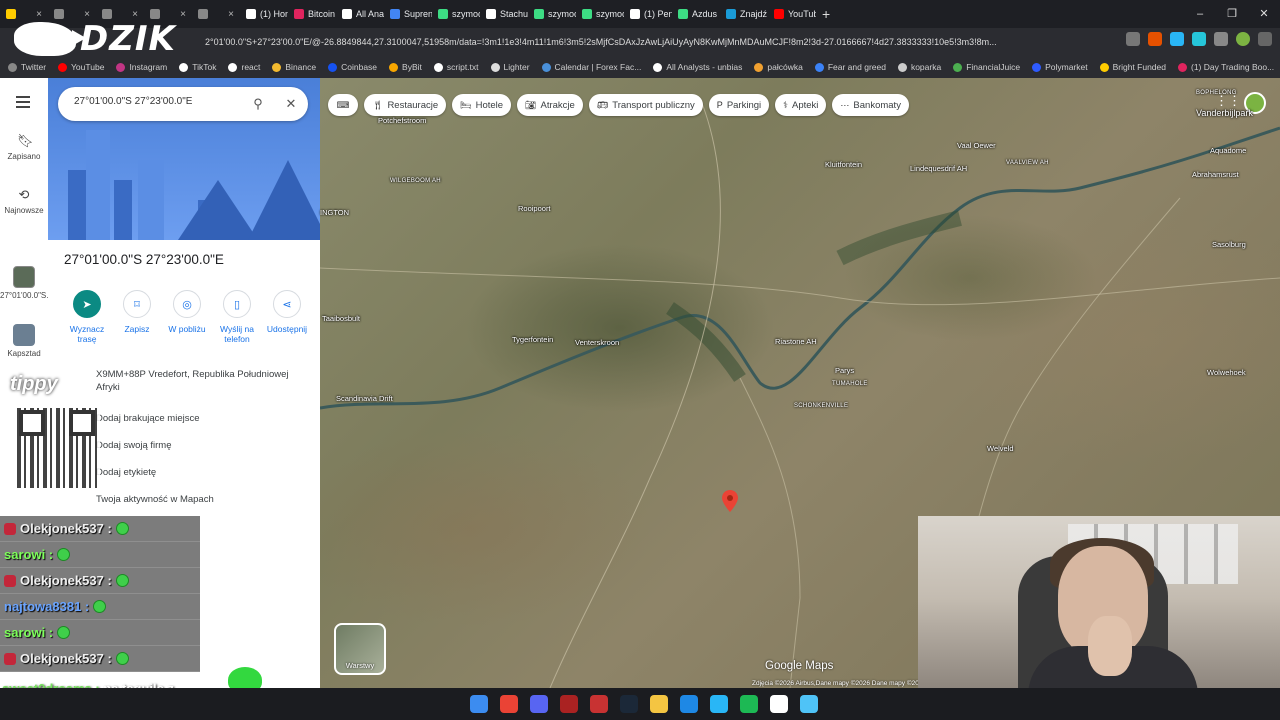 The width and height of the screenshot is (1280, 720). I want to click on action-nearby: ◎ W pobliżu, so click(187, 317).